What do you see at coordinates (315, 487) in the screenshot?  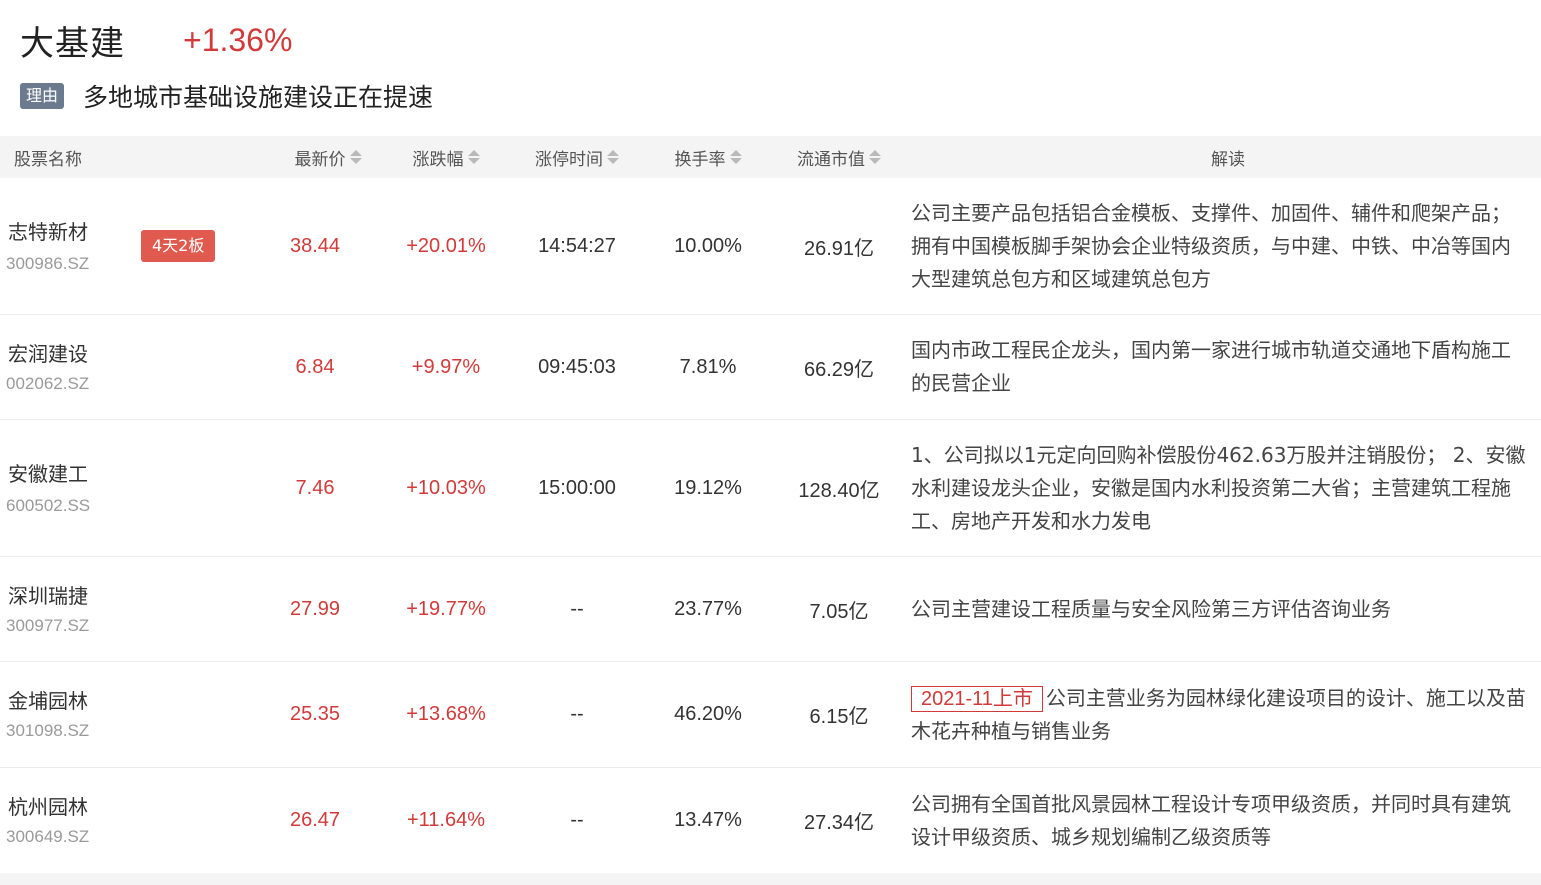 I see `price-cell: 7.46` at bounding box center [315, 487].